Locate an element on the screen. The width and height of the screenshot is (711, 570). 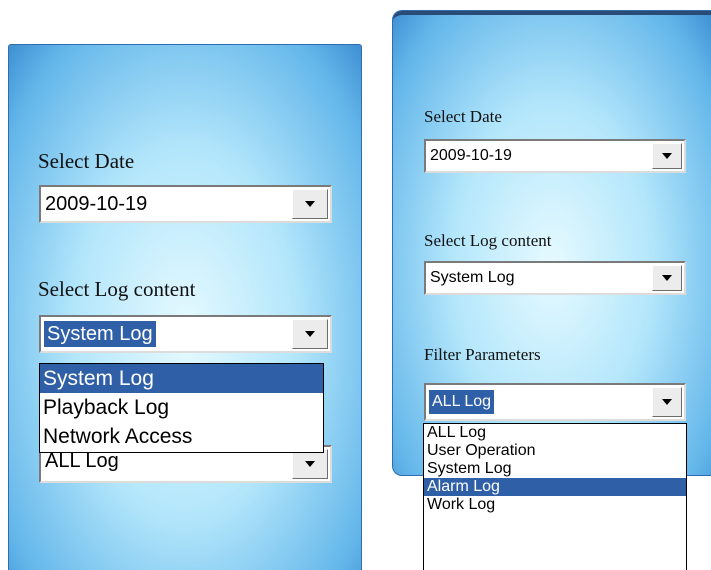
dropdown-option-all-log: ALL Log is located at coordinates (555, 433).